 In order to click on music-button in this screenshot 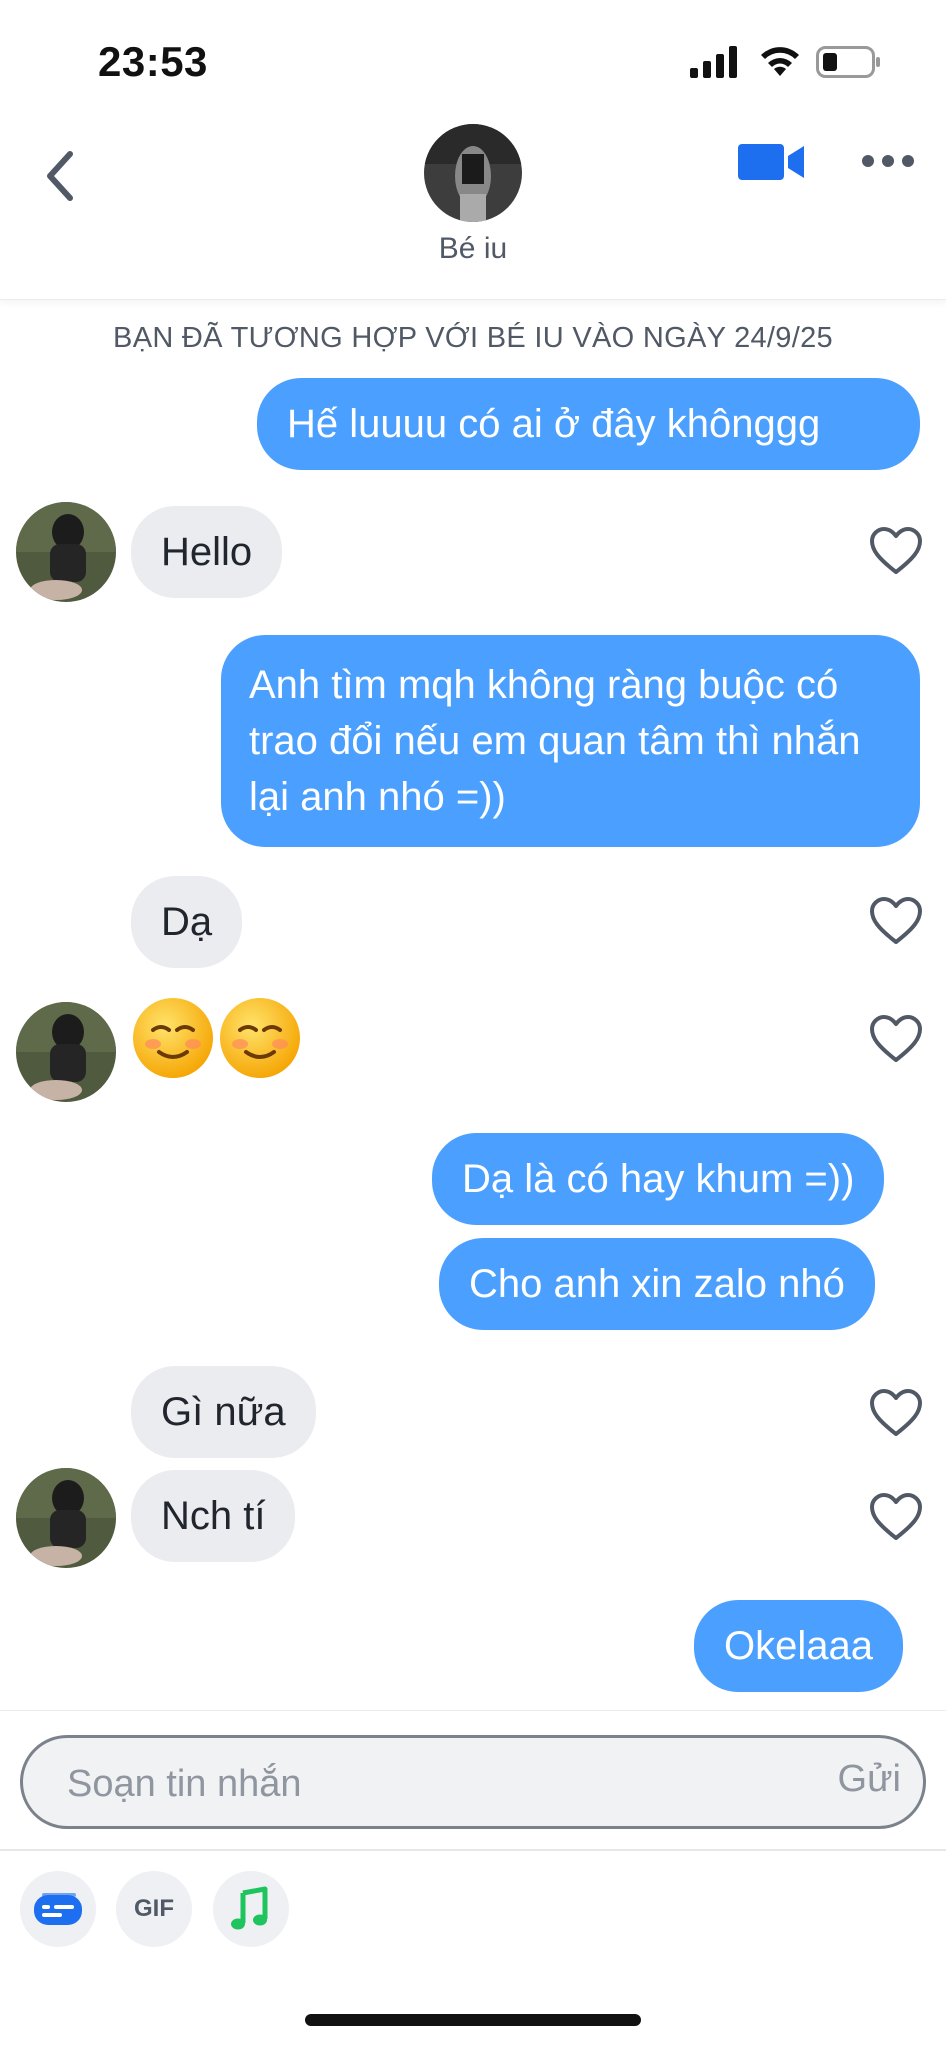, I will do `click(251, 1909)`.